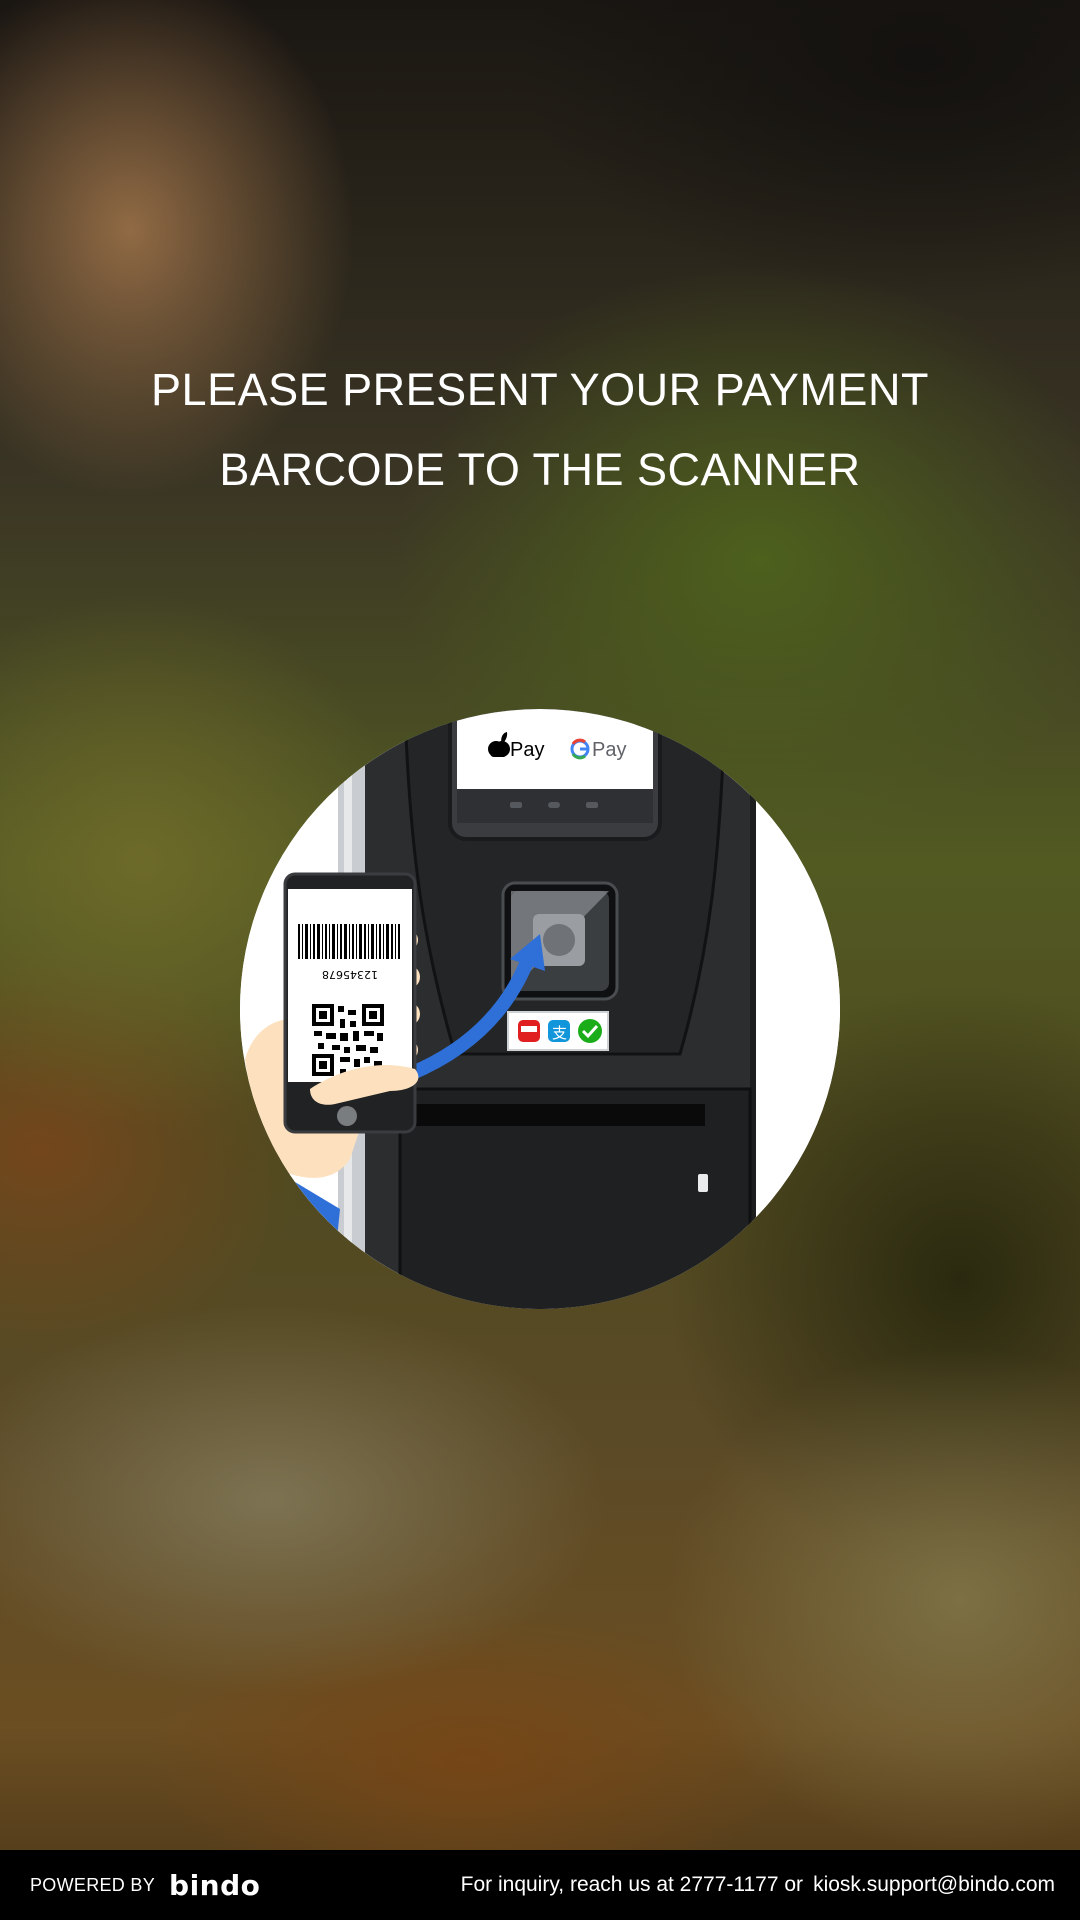 Image resolution: width=1080 pixels, height=1920 pixels. I want to click on qr-code-icon, so click(348, 1040).